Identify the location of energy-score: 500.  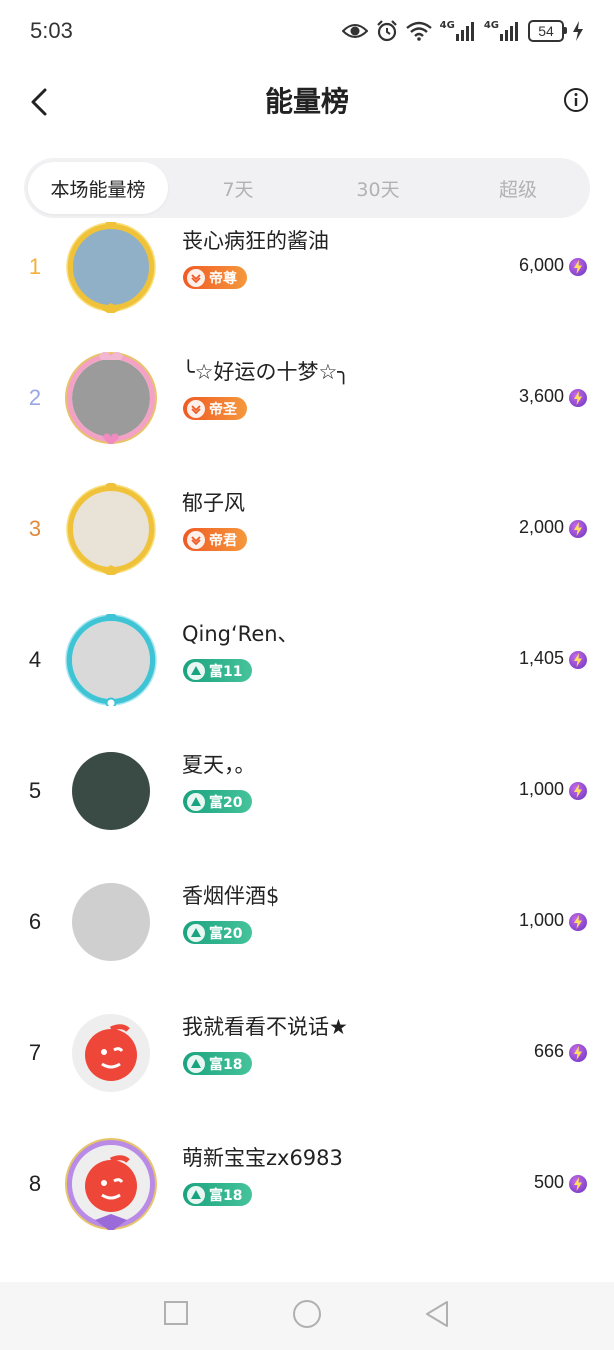
(548, 1182).